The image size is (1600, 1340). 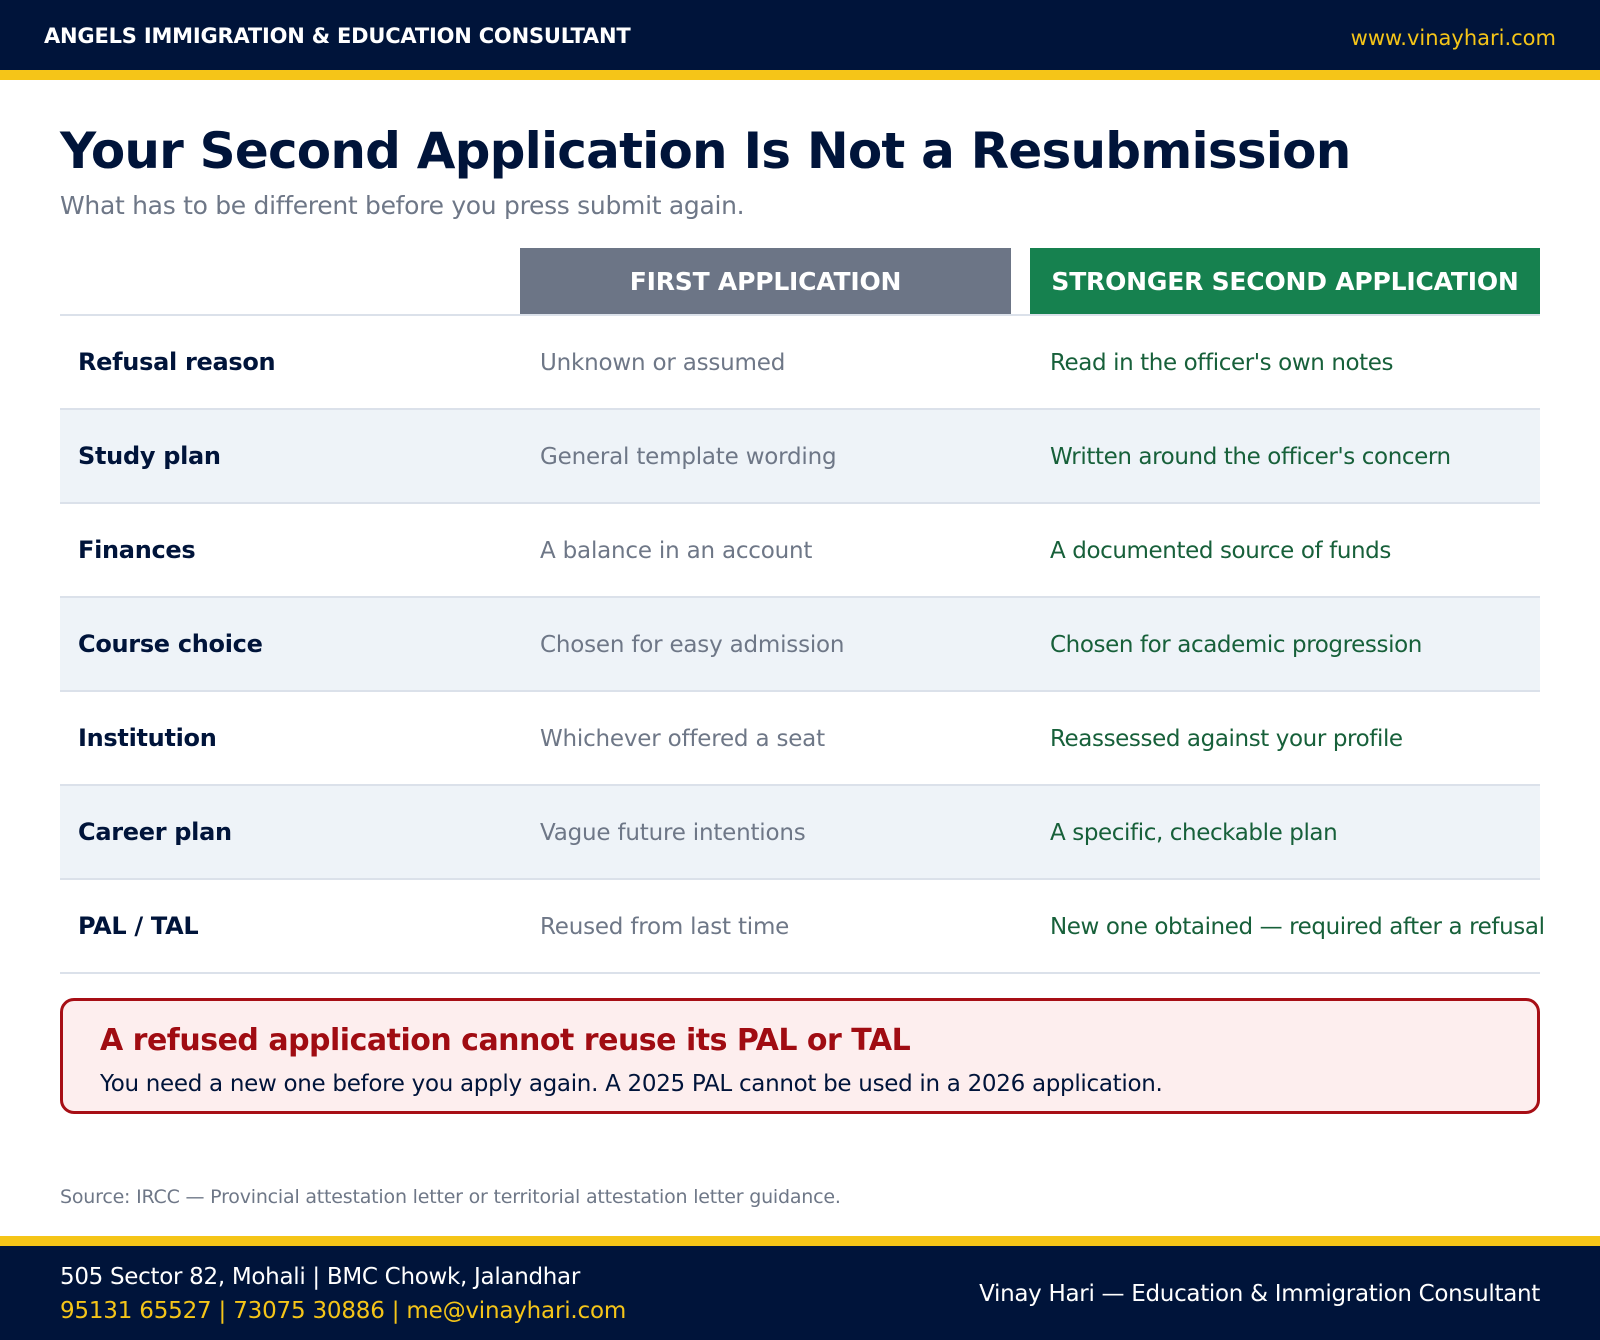 I want to click on first-application-cell: Reused from last time, so click(x=665, y=927).